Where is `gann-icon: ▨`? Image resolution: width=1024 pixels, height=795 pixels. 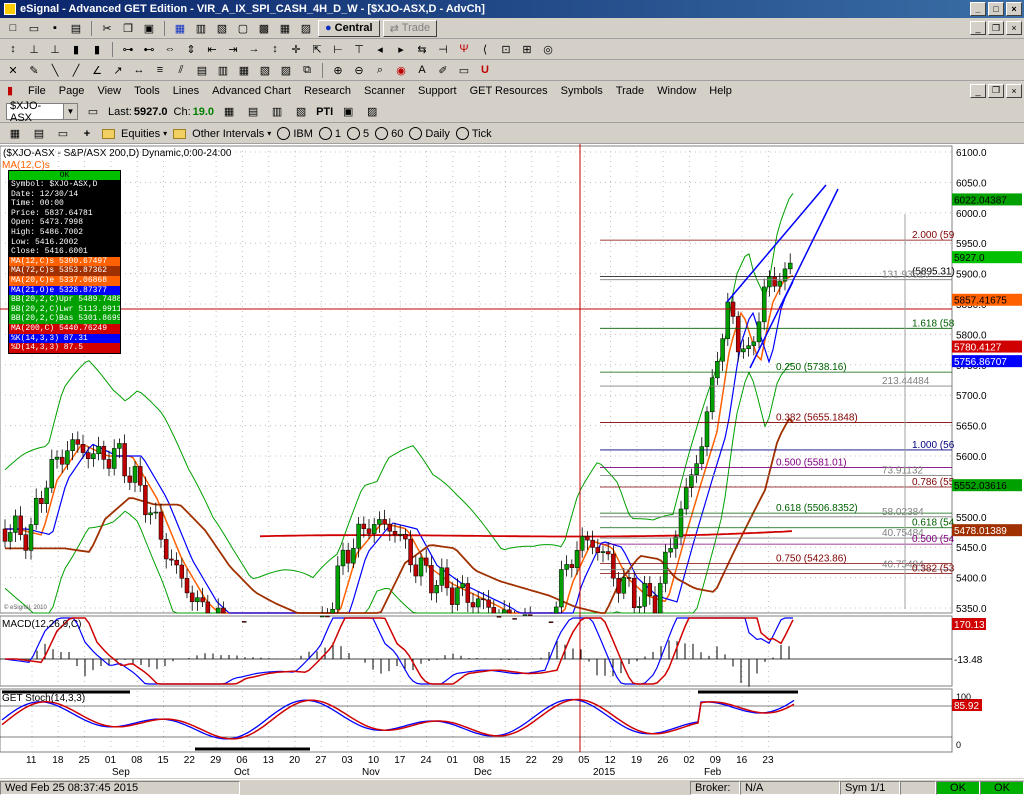 gann-icon: ▨ is located at coordinates (286, 70).